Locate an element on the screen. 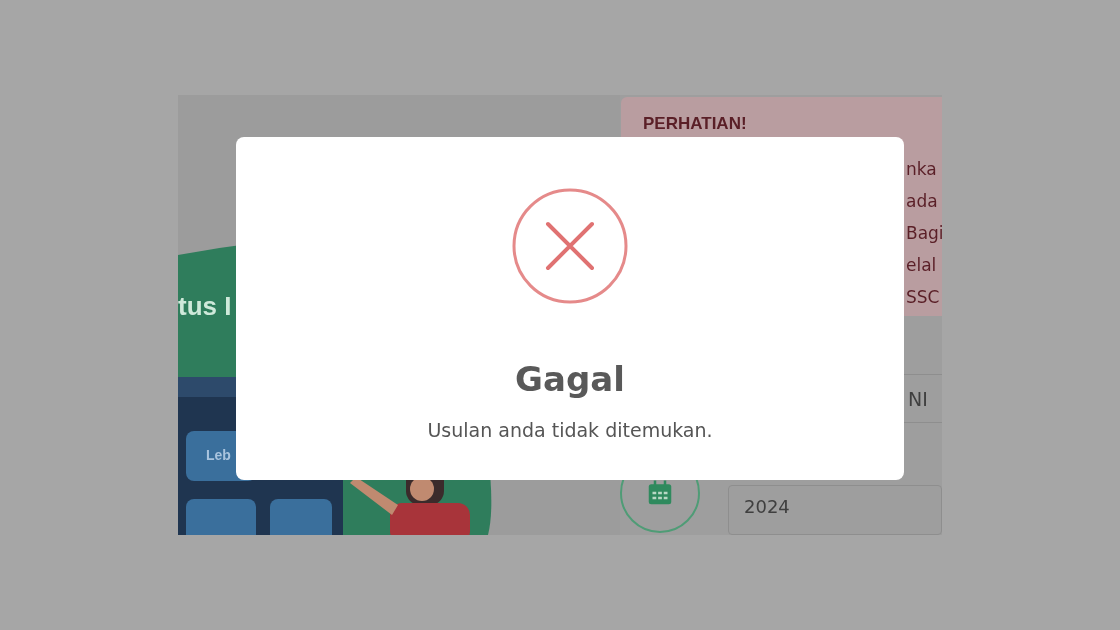  year-field: 2024 is located at coordinates (835, 510).